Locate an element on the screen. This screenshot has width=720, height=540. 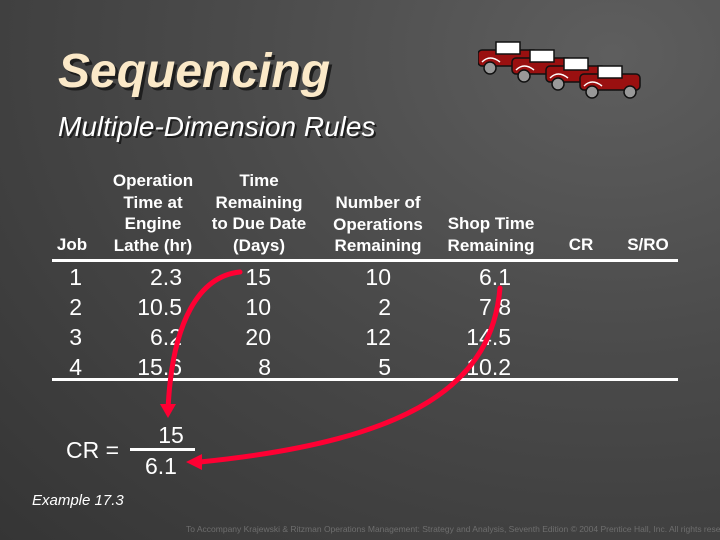
arrow-denominator-path is located at coordinates (350, 375).